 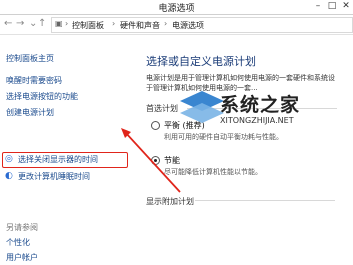 I want to click on maximize-button: □, so click(x=332, y=6).